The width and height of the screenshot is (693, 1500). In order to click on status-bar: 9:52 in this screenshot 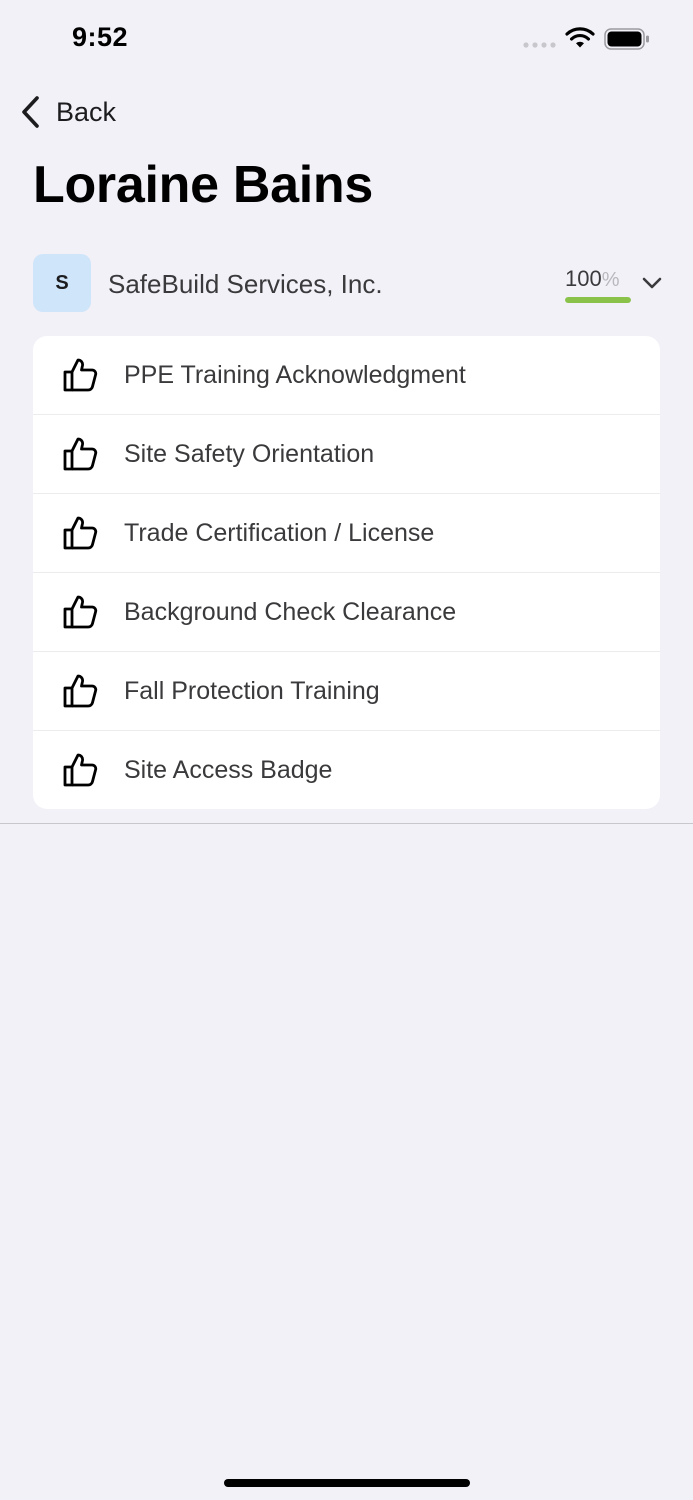, I will do `click(346, 40)`.